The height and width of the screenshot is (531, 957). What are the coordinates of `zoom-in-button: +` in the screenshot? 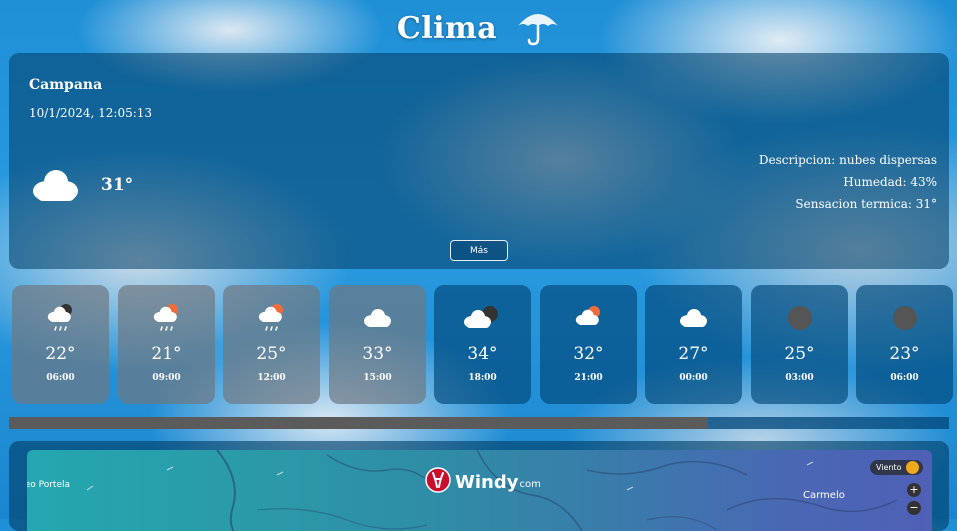 It's located at (914, 490).